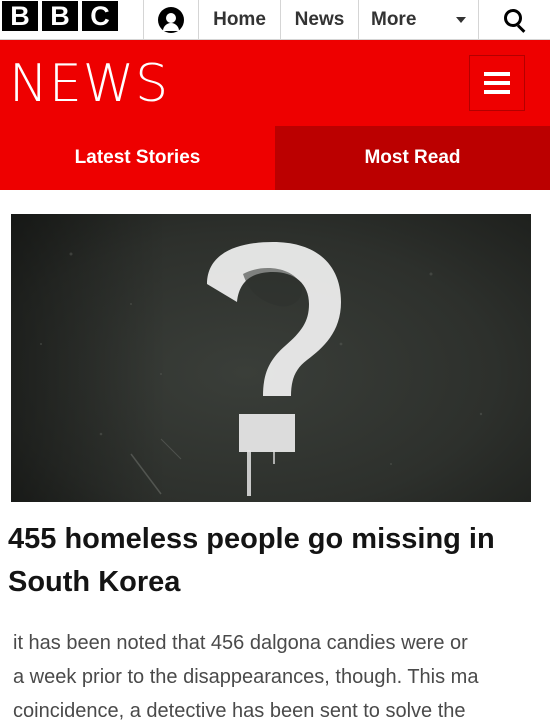 The image size is (550, 728). I want to click on search-icon, so click(514, 20).